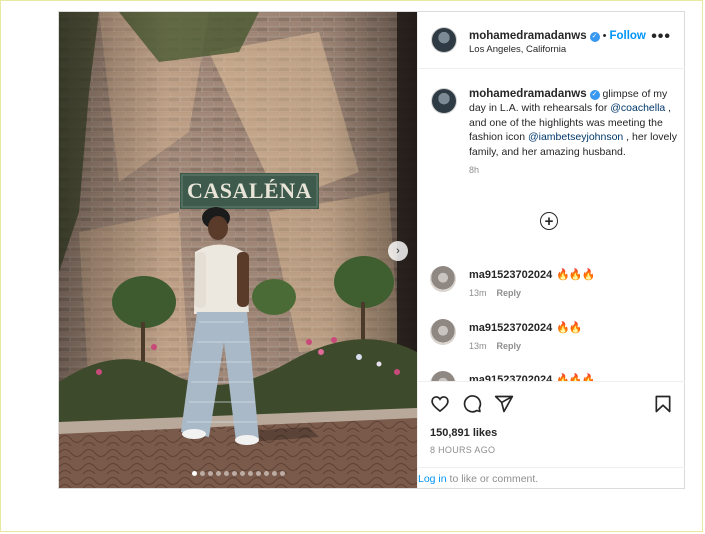 The image size is (705, 534). What do you see at coordinates (637, 108) in the screenshot?
I see `mention-coachella: @coachella` at bounding box center [637, 108].